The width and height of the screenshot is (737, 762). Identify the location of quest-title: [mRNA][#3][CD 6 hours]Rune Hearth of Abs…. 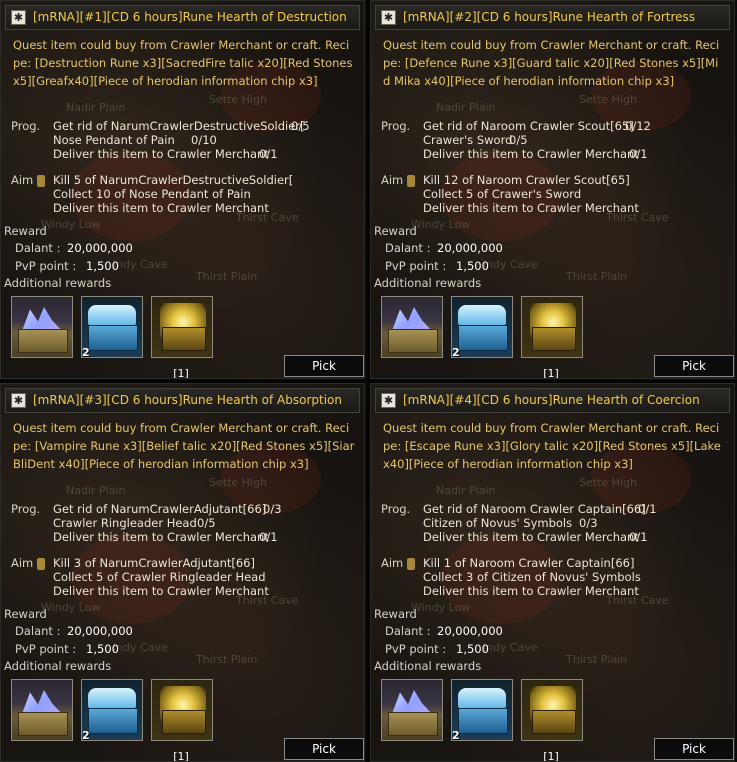
(187, 400).